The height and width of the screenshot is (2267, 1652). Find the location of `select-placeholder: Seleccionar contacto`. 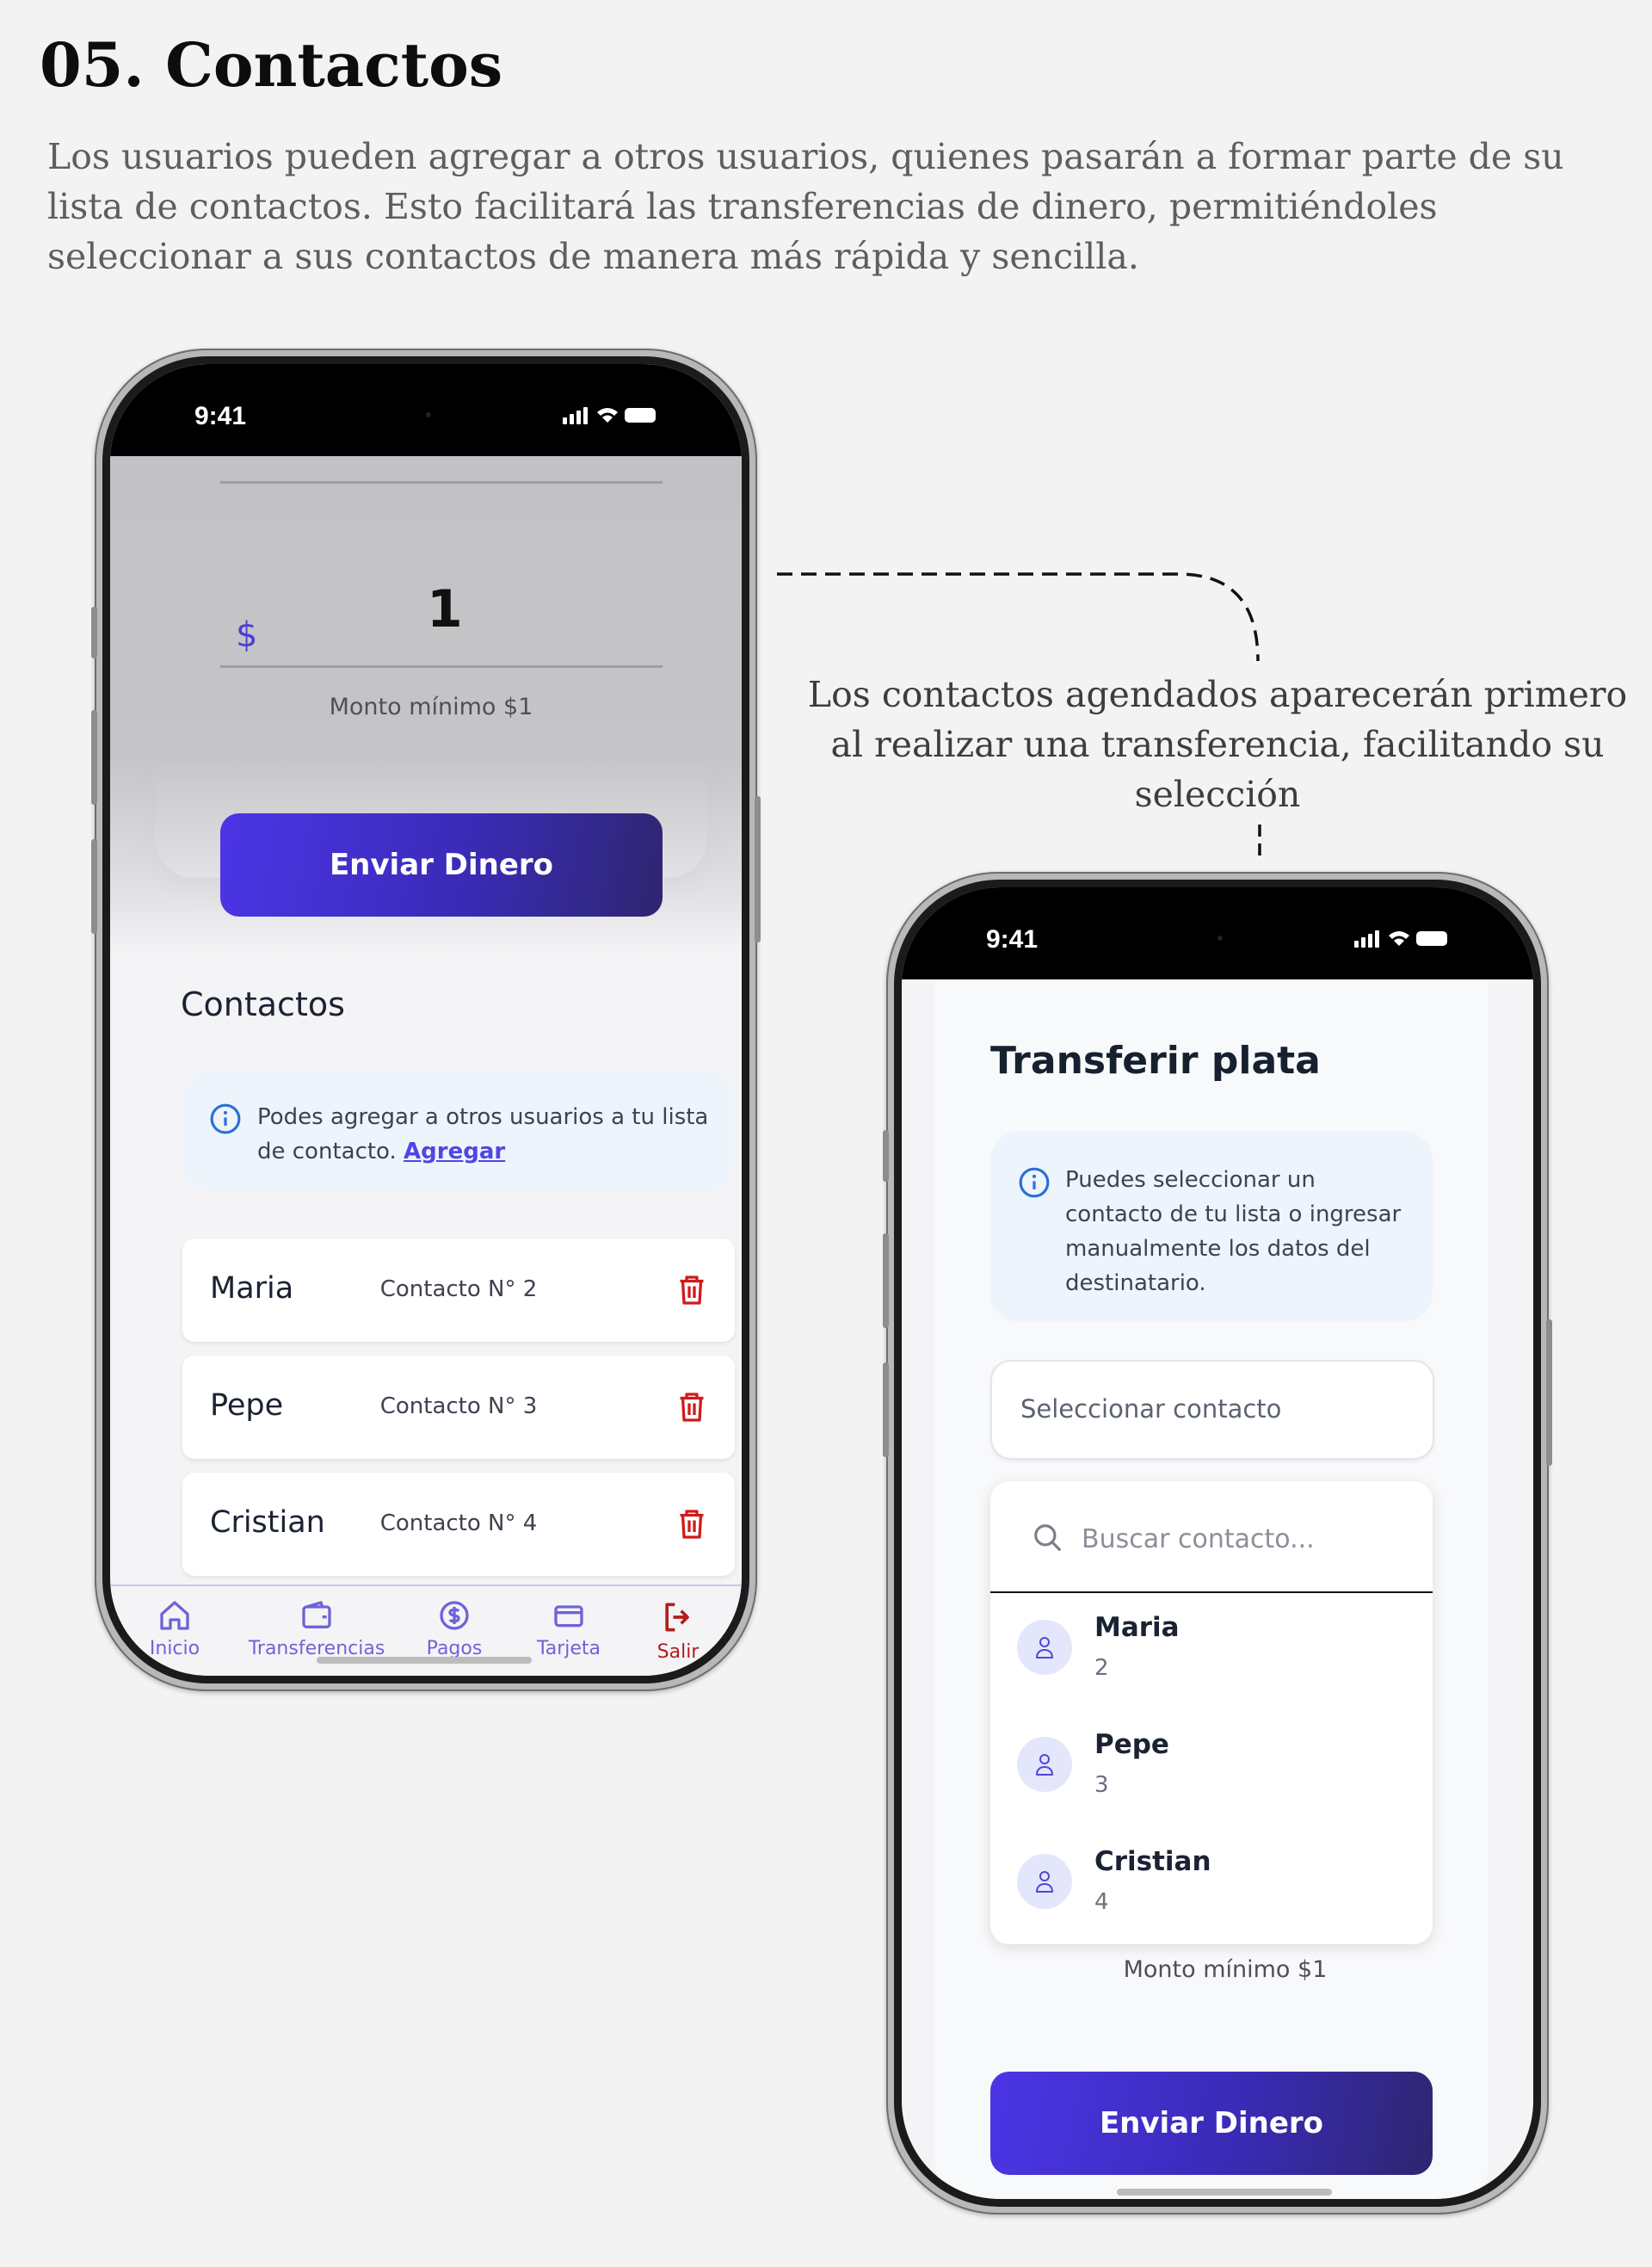

select-placeholder: Seleccionar contacto is located at coordinates (1151, 1409).